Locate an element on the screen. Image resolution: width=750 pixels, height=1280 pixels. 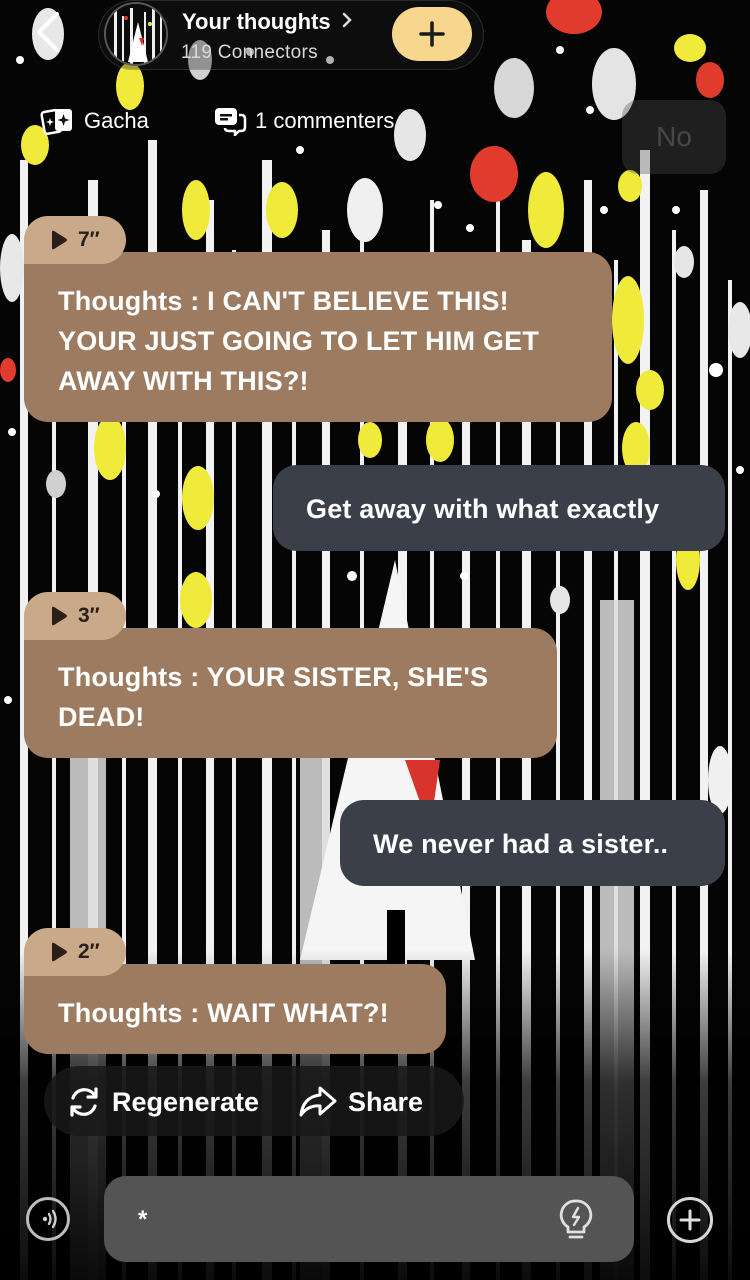
back-button is located at coordinates (48, 32).